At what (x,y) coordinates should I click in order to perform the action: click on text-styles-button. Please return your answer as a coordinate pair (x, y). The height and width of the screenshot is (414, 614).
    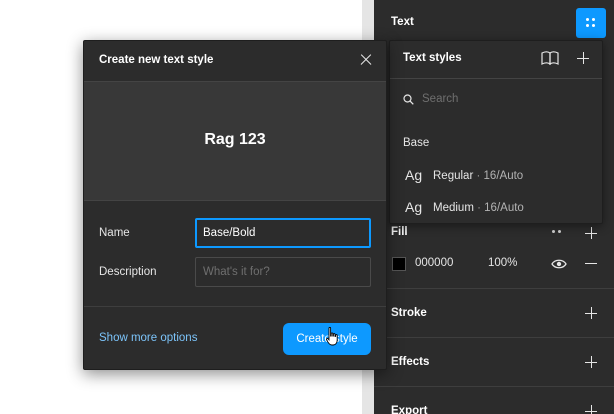
    Looking at the image, I should click on (591, 23).